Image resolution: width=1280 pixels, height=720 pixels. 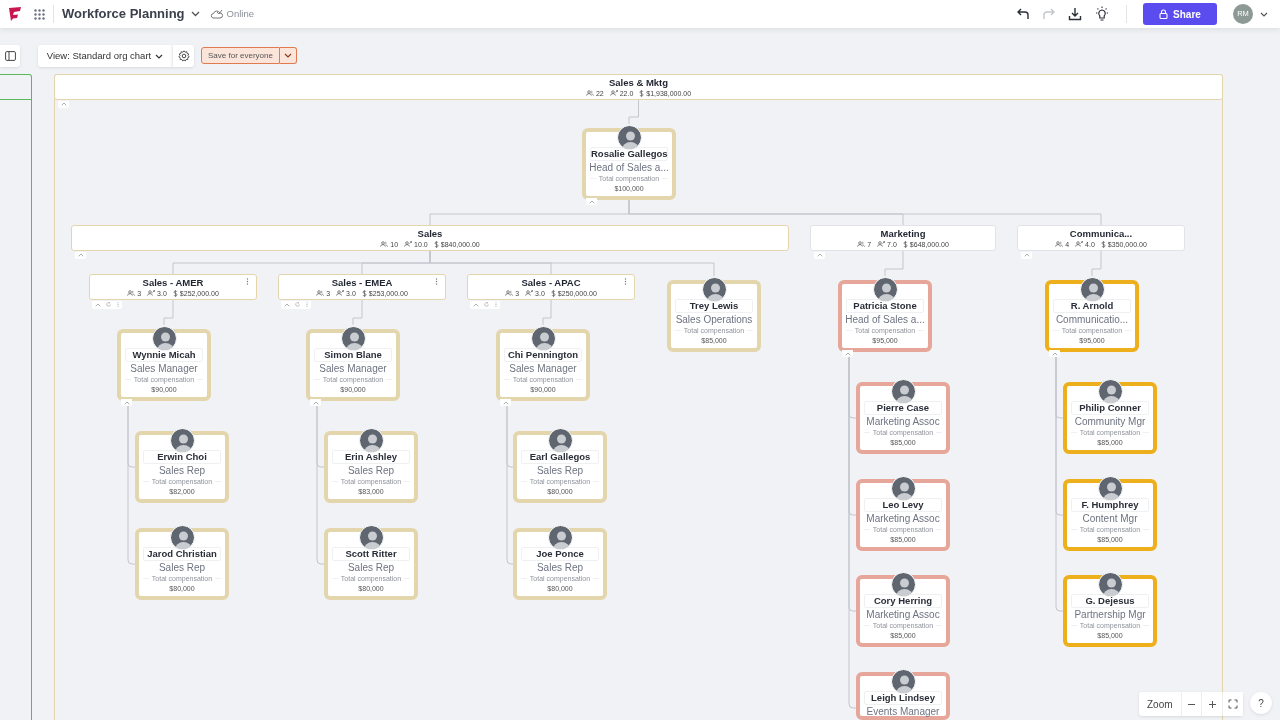 I want to click on logo-icon, so click(x=15, y=14).